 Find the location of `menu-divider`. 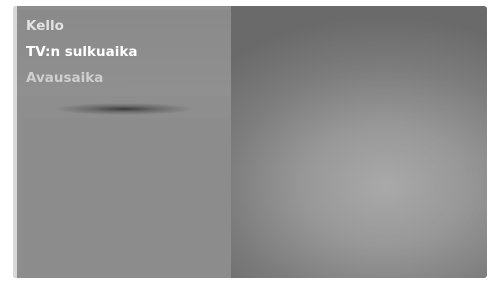

menu-divider is located at coordinates (124, 109).